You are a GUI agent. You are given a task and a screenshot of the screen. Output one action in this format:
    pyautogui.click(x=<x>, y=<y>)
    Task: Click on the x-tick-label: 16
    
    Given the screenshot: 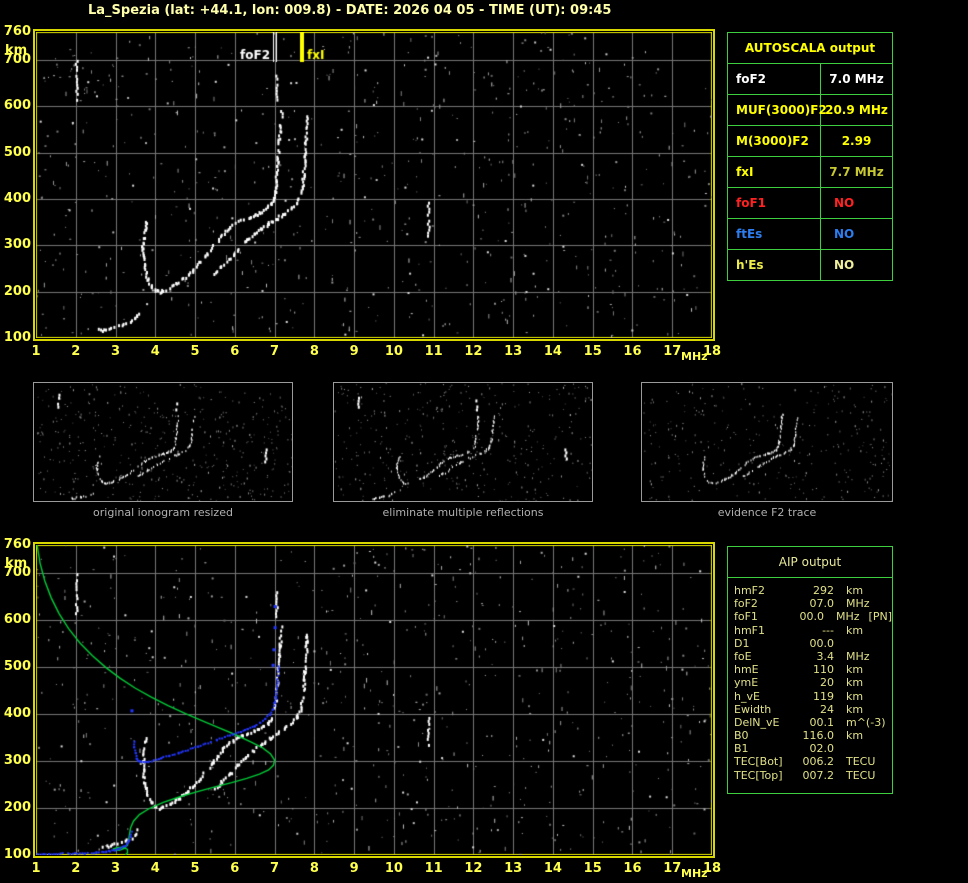 What is the action you would take?
    pyautogui.click(x=632, y=351)
    